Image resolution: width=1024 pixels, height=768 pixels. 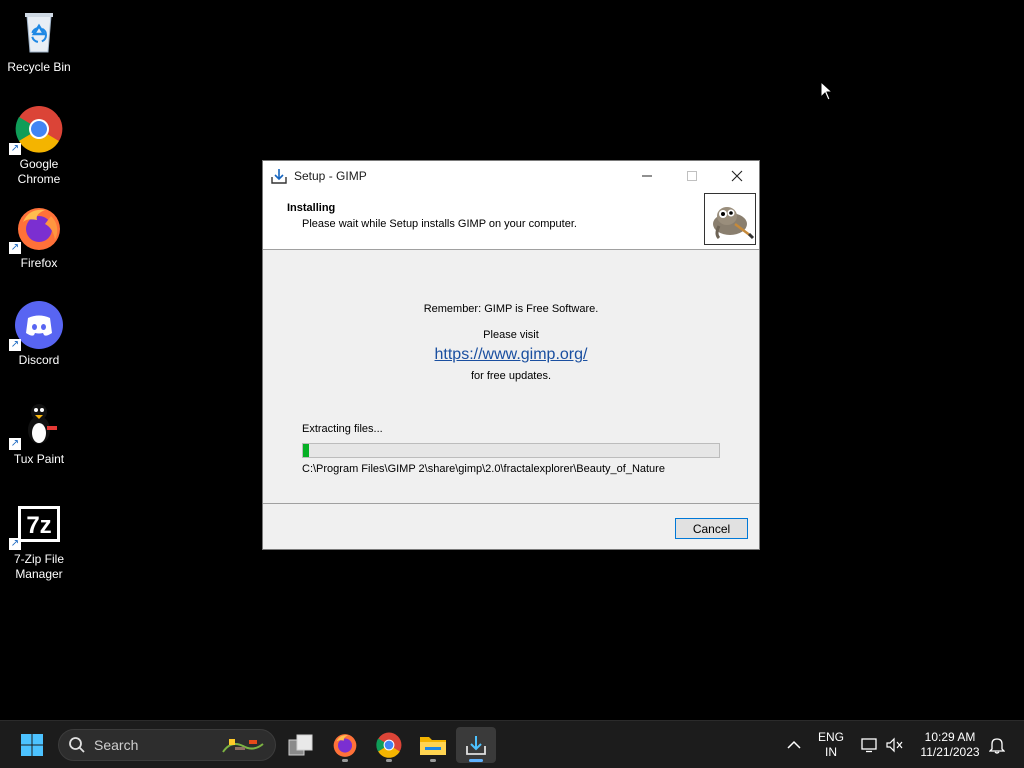 What do you see at coordinates (711, 528) in the screenshot?
I see `cancel-button: Cancel` at bounding box center [711, 528].